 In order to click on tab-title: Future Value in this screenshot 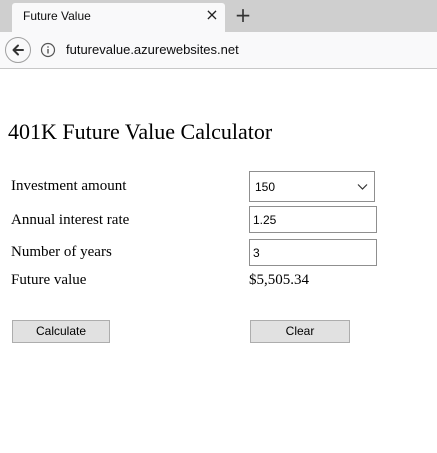, I will do `click(57, 16)`.